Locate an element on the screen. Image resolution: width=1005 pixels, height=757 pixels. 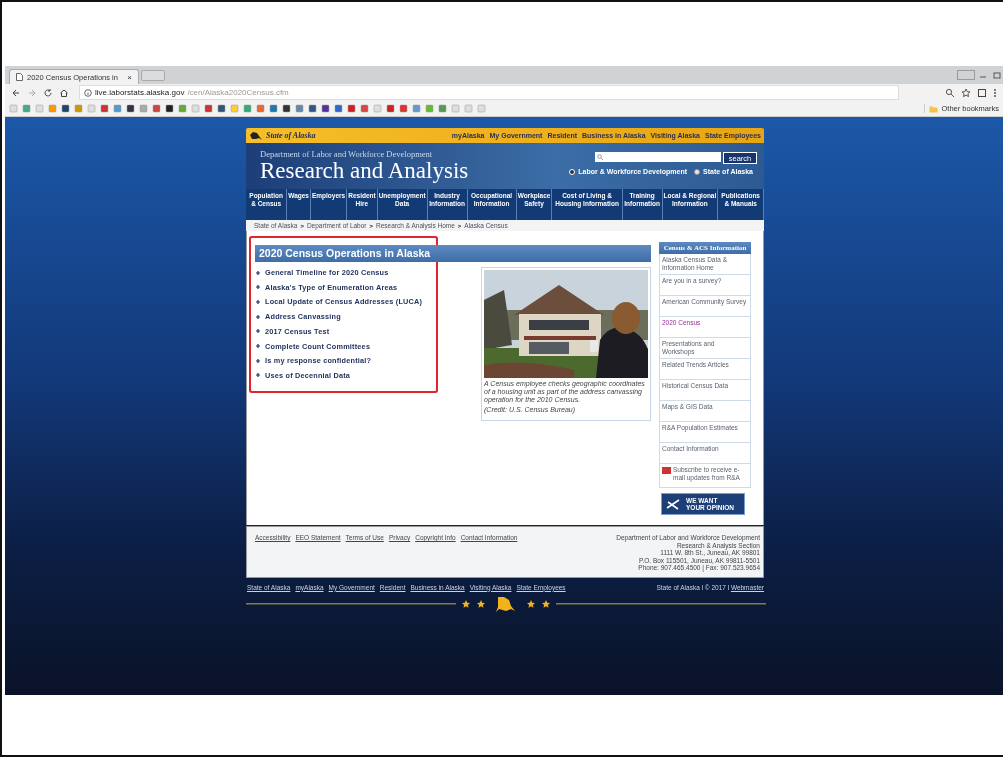
url-host: live.laborstats.alaska.gov is located at coordinates (140, 92).